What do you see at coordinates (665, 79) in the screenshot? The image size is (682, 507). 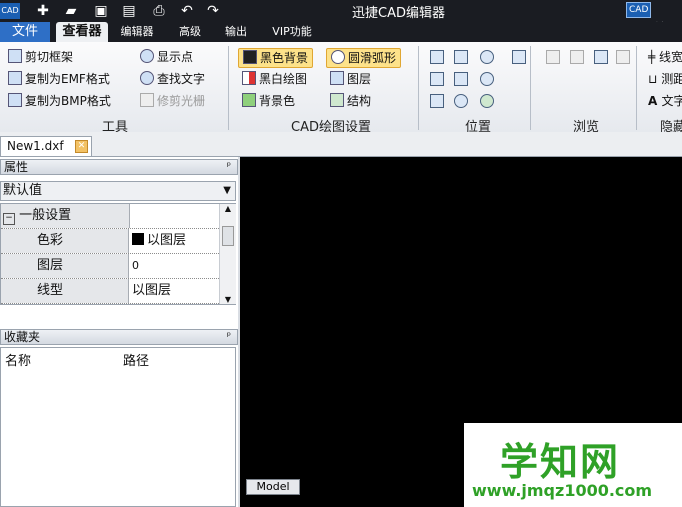 I see `measure-button: ⊔ 测距` at bounding box center [665, 79].